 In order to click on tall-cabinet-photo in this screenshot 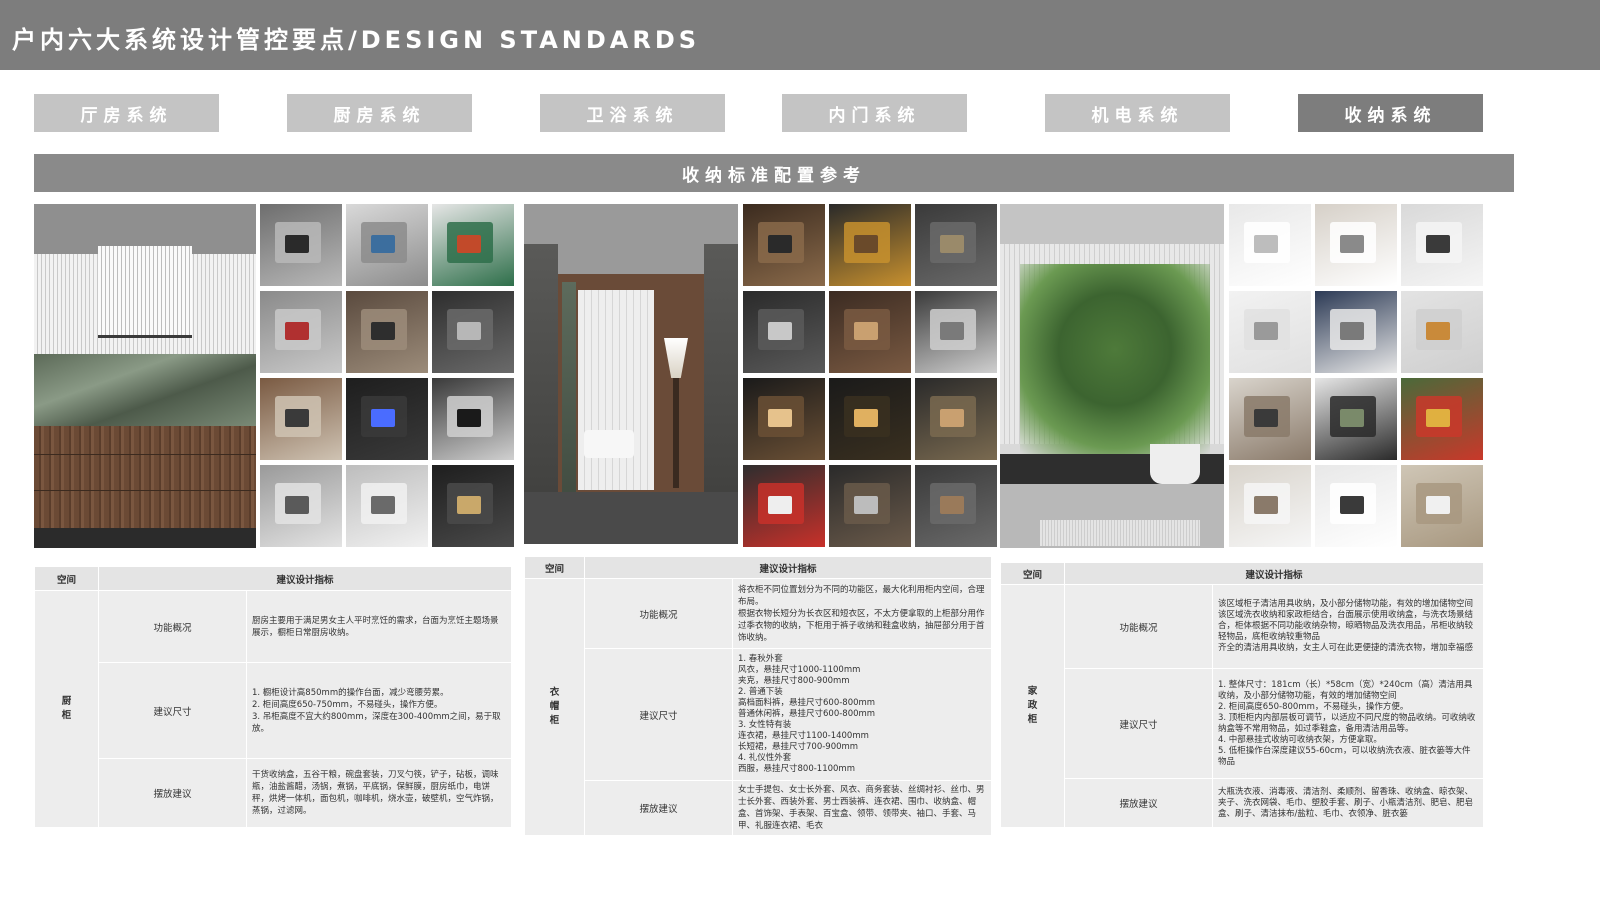, I will do `click(1356, 332)`.